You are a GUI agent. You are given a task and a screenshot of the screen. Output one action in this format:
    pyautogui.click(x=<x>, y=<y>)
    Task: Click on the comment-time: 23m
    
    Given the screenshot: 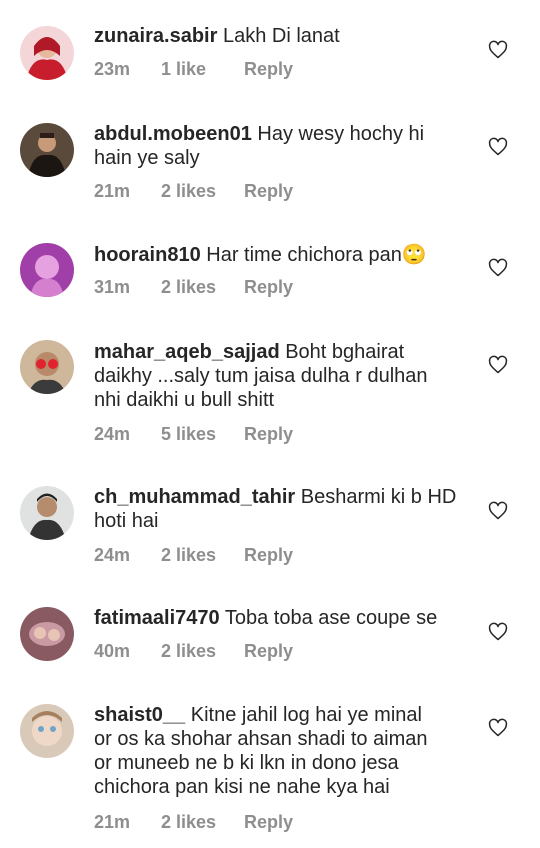 What is the action you would take?
    pyautogui.click(x=112, y=69)
    